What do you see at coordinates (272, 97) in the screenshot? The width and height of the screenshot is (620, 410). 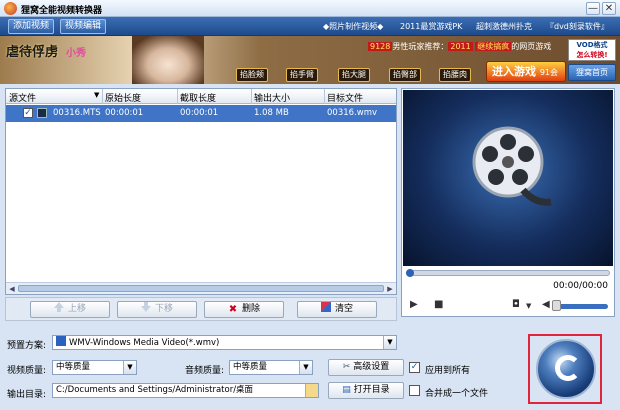 I see `col-size: 输出大小` at bounding box center [272, 97].